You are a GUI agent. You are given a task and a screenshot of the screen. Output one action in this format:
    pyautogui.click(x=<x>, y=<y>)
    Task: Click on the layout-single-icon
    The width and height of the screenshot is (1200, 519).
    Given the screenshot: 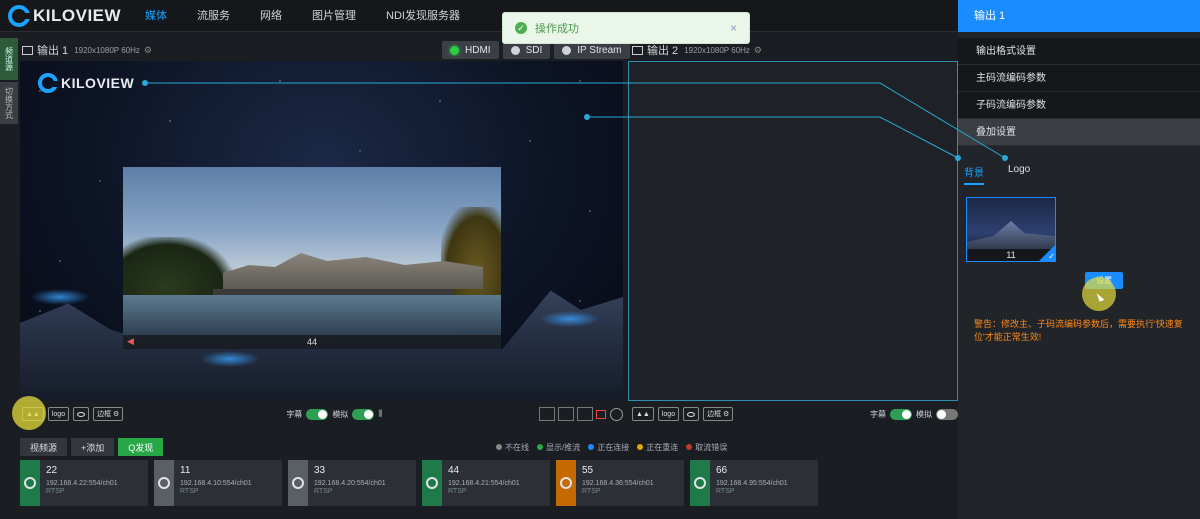 What is the action you would take?
    pyautogui.click(x=547, y=414)
    